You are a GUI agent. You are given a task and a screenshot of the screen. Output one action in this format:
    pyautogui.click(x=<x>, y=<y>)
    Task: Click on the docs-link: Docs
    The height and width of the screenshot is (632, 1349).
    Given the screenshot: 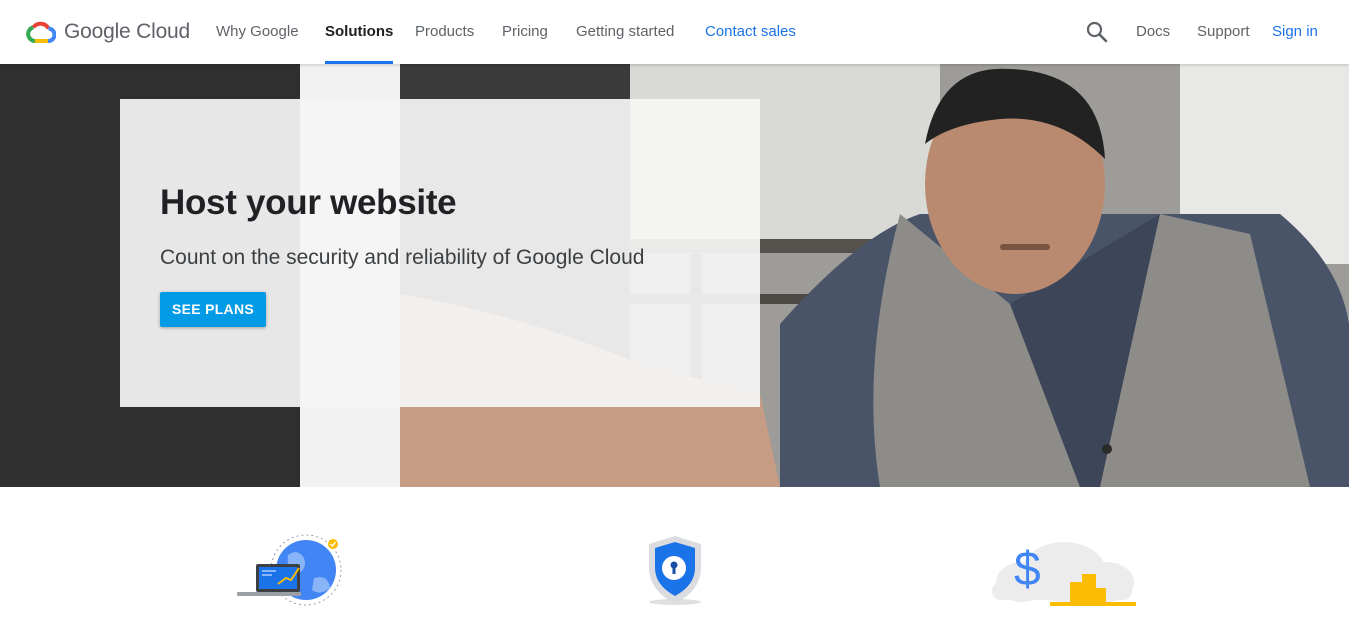 What is the action you would take?
    pyautogui.click(x=1153, y=32)
    